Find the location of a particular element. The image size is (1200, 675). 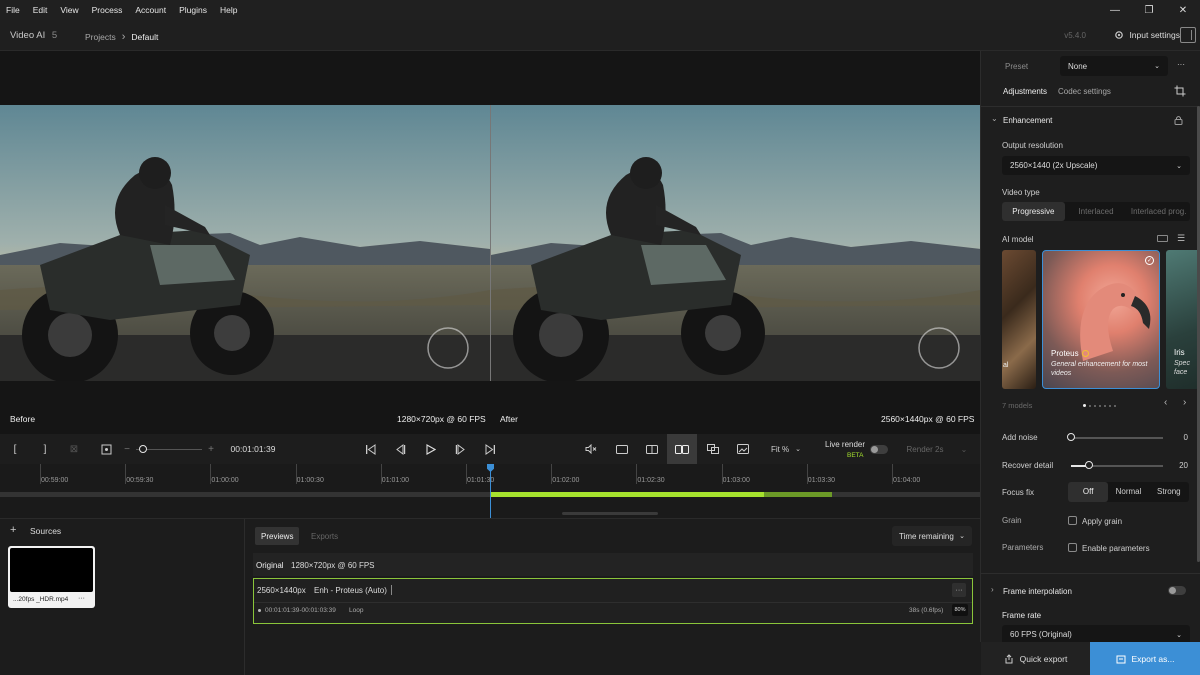

preset-menu-button: ··· is located at coordinates (1181, 64).